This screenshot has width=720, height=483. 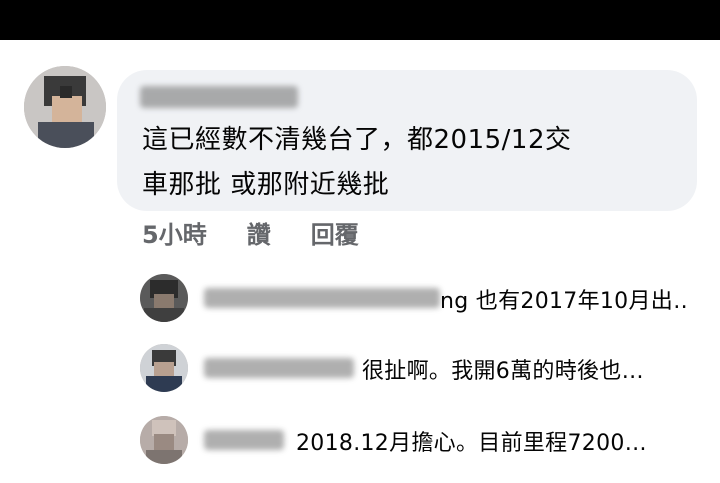 I want to click on comment-actions: 5小時 讚 回覆, so click(x=250, y=232).